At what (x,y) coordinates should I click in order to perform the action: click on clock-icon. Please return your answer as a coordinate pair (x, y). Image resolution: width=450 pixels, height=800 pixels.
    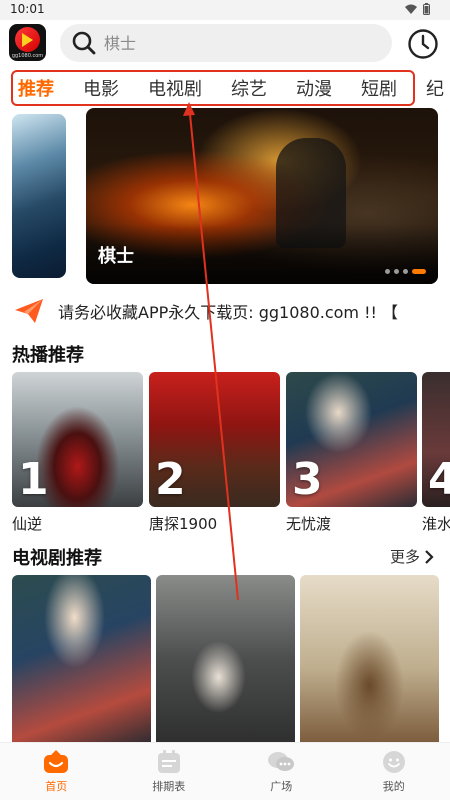
    Looking at the image, I should click on (423, 44).